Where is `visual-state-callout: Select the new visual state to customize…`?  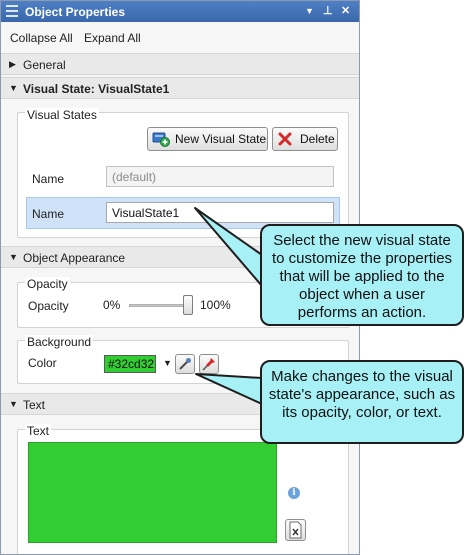
visual-state-callout: Select the new visual state to customize… is located at coordinates (362, 275).